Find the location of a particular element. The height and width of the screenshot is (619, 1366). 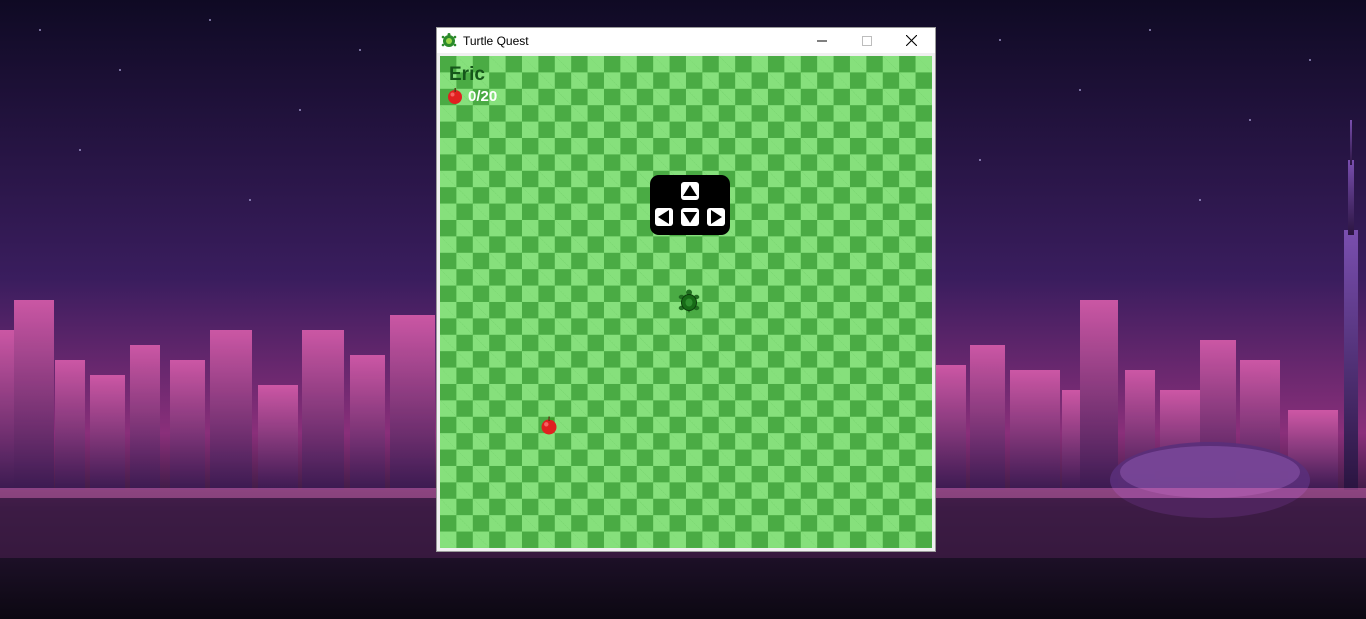

arrow-down-key is located at coordinates (690, 217).